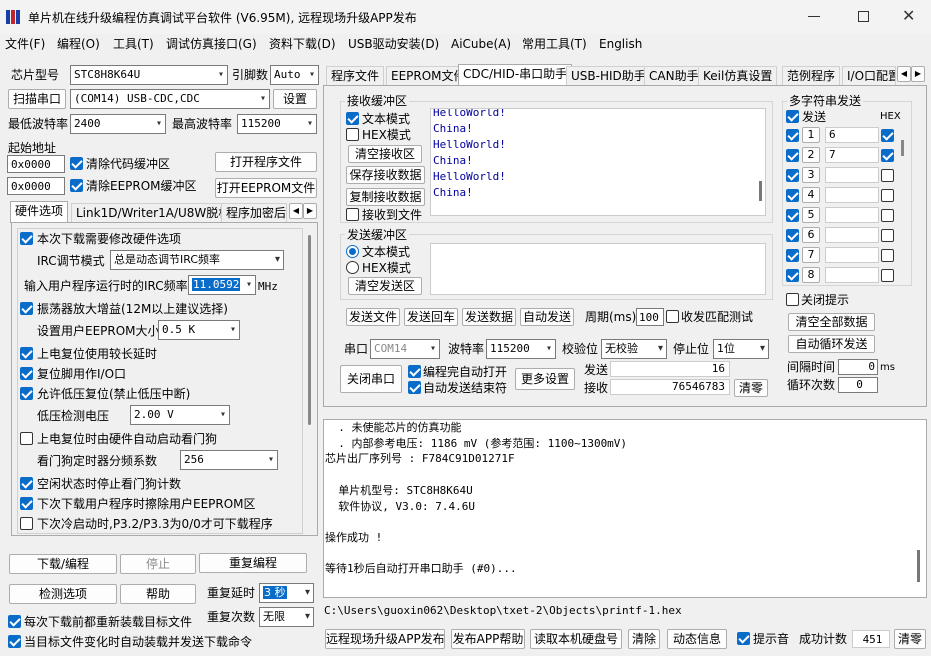  I want to click on cold-boot-checkbox, so click(26, 523).